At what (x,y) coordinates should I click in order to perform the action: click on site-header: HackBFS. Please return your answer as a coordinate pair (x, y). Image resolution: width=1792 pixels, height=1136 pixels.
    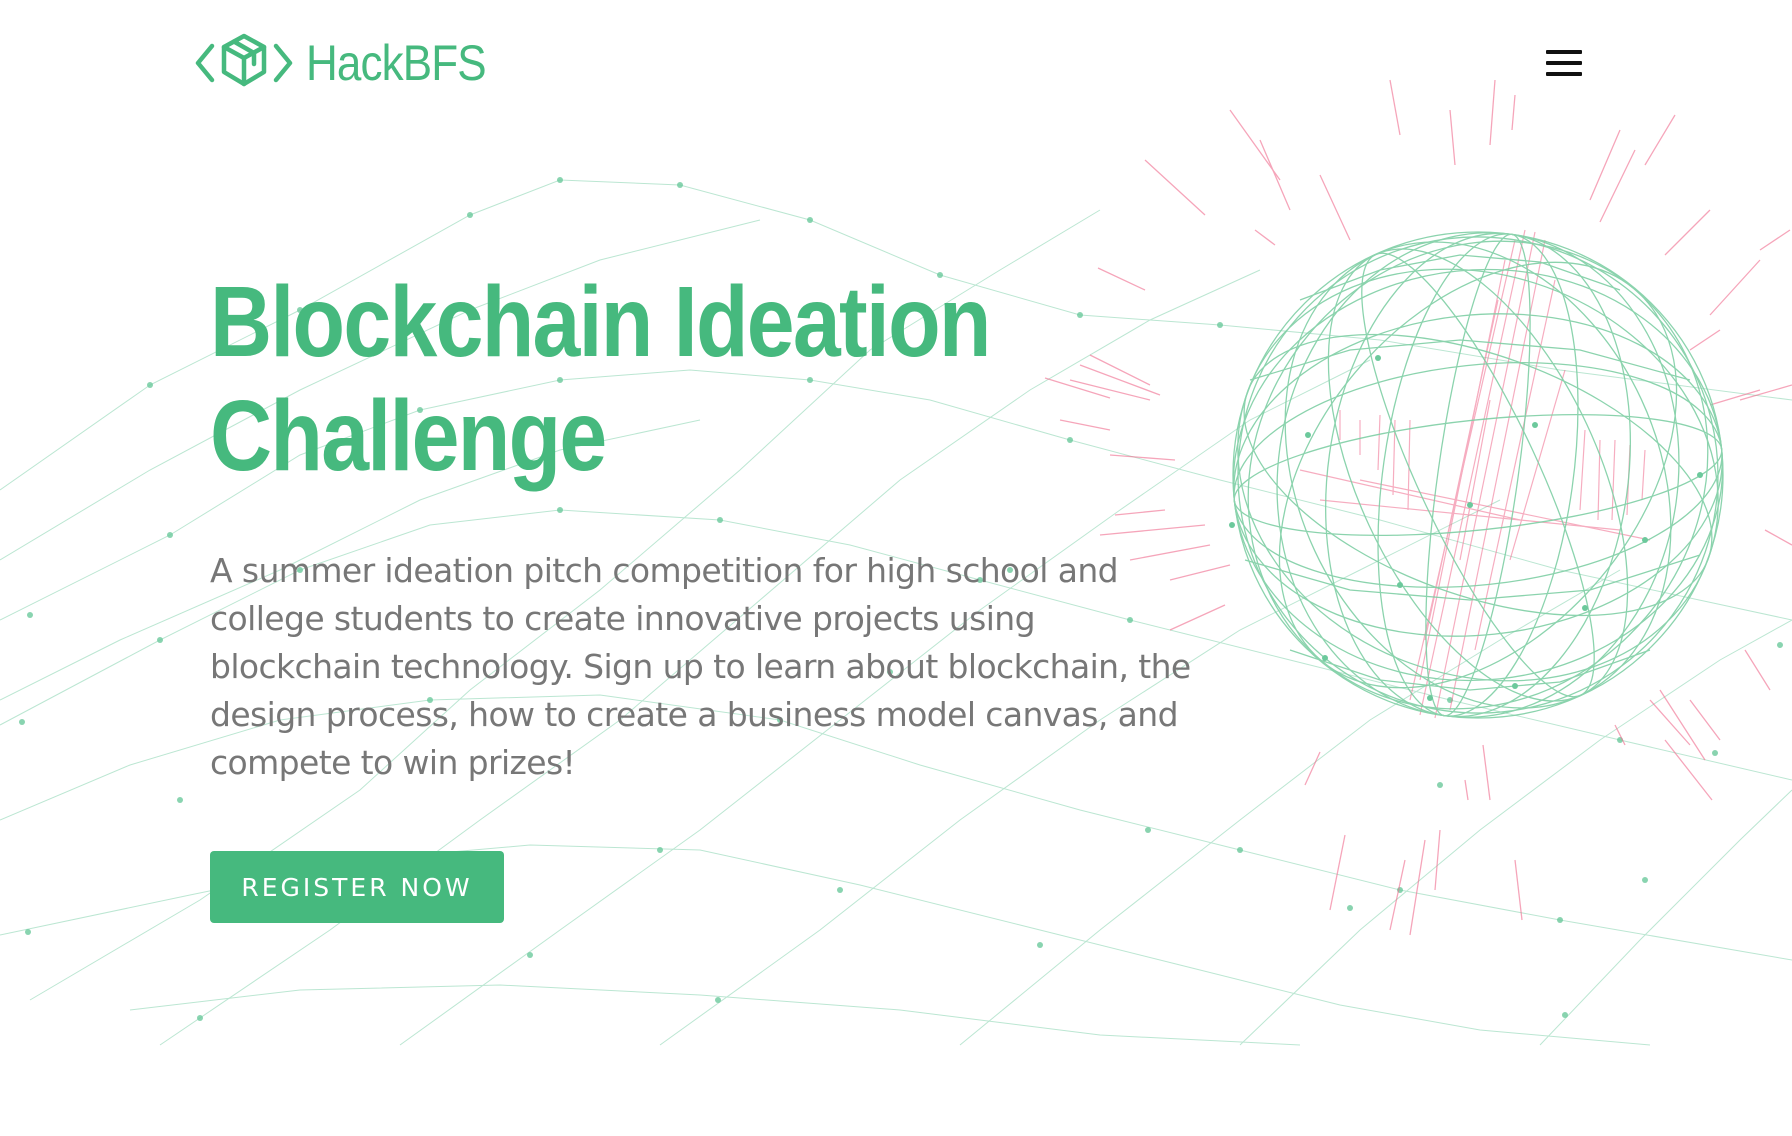
    Looking at the image, I should click on (896, 60).